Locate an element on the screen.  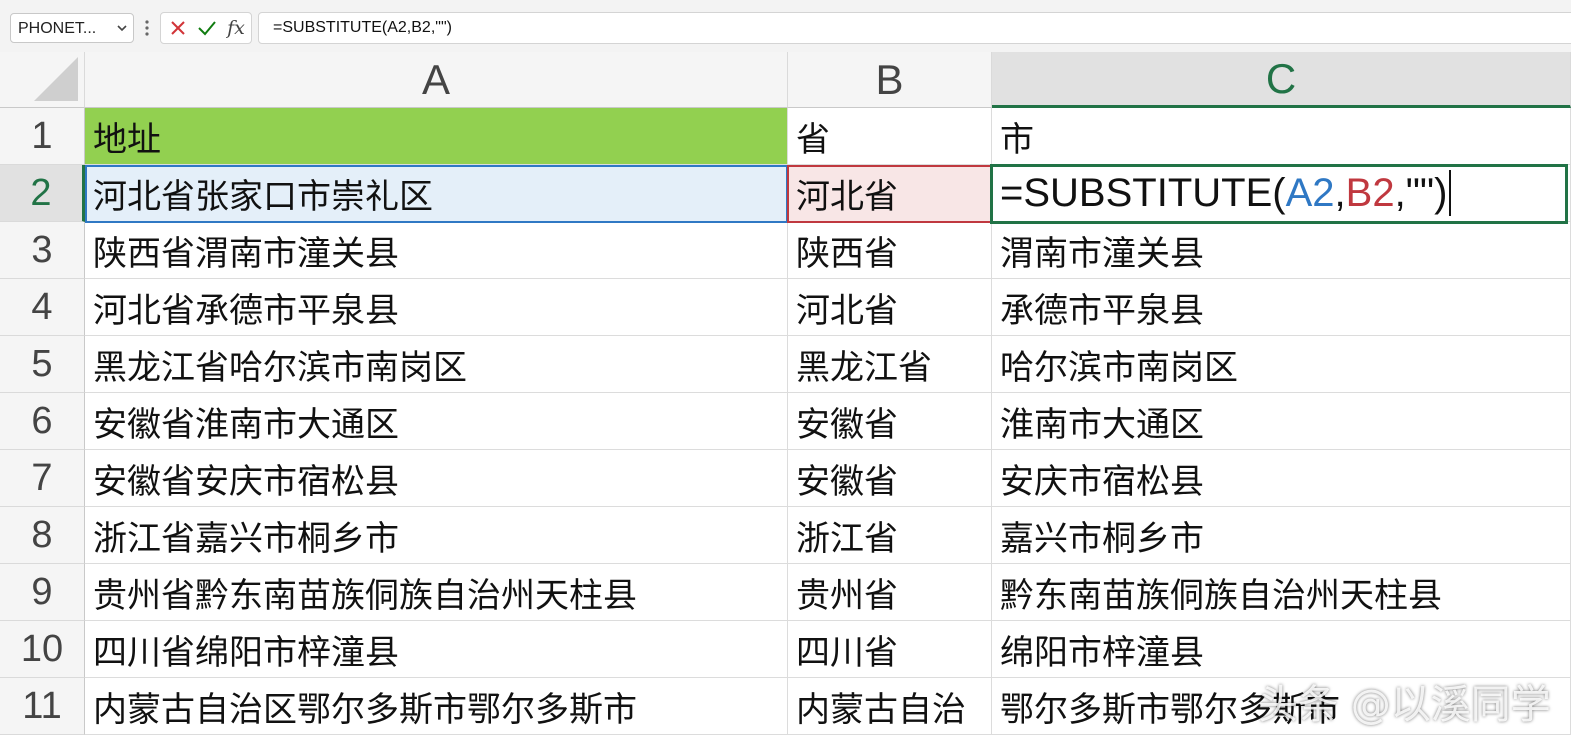
column-header-a: A is located at coordinates (436, 80).